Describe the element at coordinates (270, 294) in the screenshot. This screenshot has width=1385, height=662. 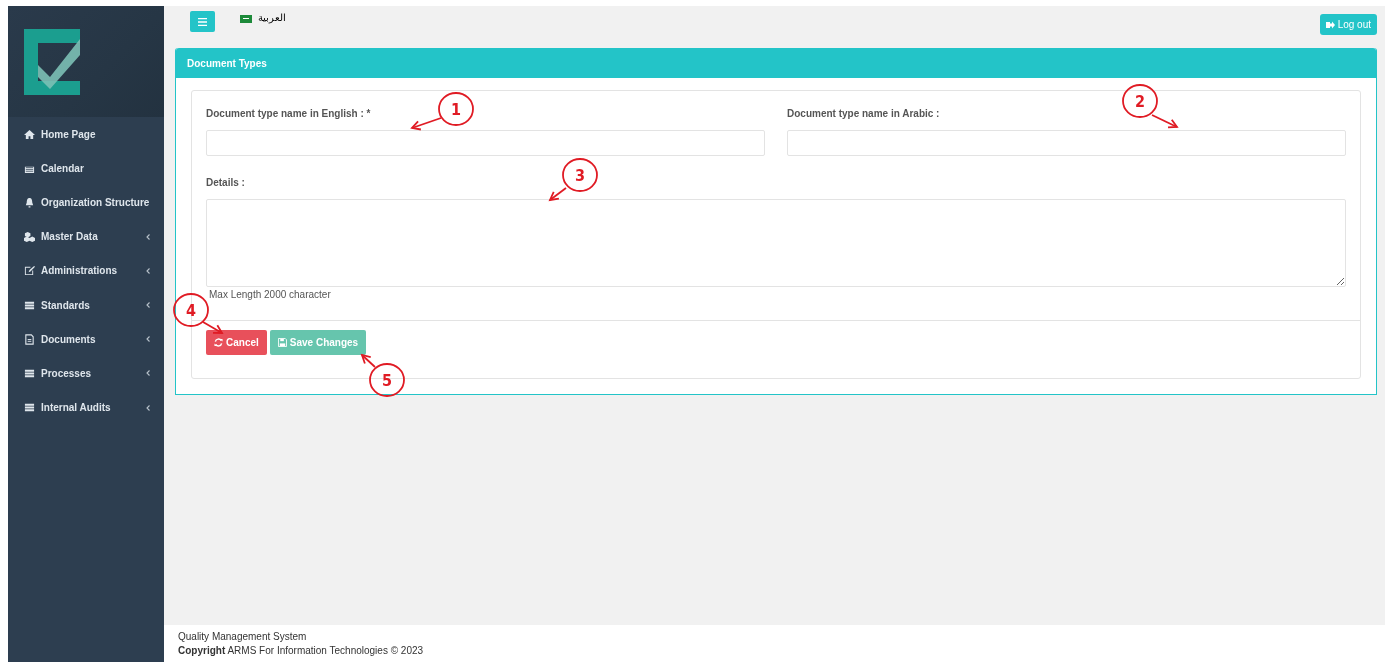
I see `hint-text: Max Length 2000 character` at that location.